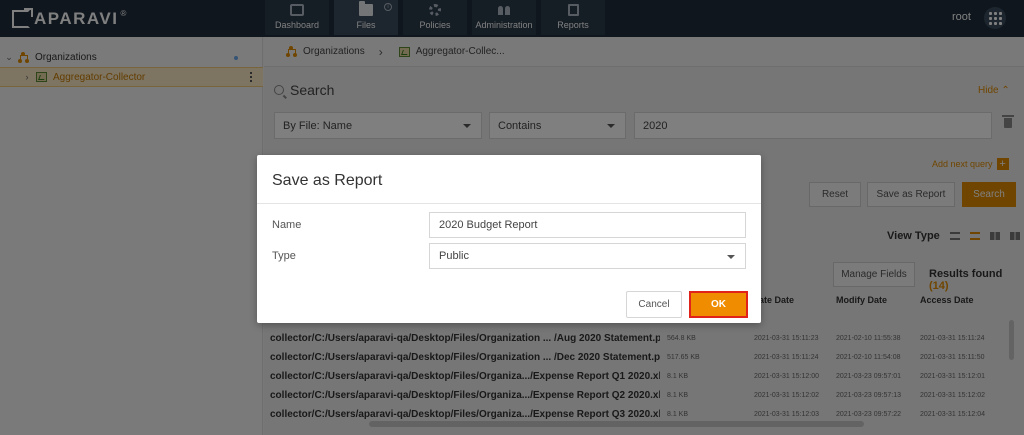 The image size is (1024, 435). Describe the element at coordinates (731, 257) in the screenshot. I see `dropdown-caret-icon` at that location.